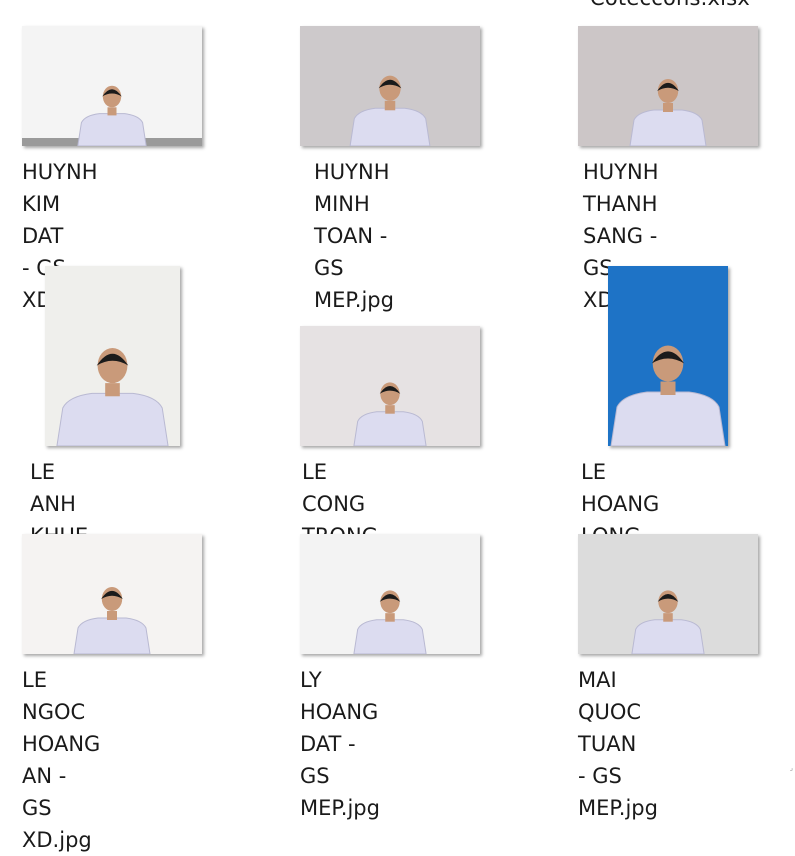  Describe the element at coordinates (354, 236) in the screenshot. I see `file-name-label: HUYNH MINH TOAN - GS MEP.jpg` at that location.